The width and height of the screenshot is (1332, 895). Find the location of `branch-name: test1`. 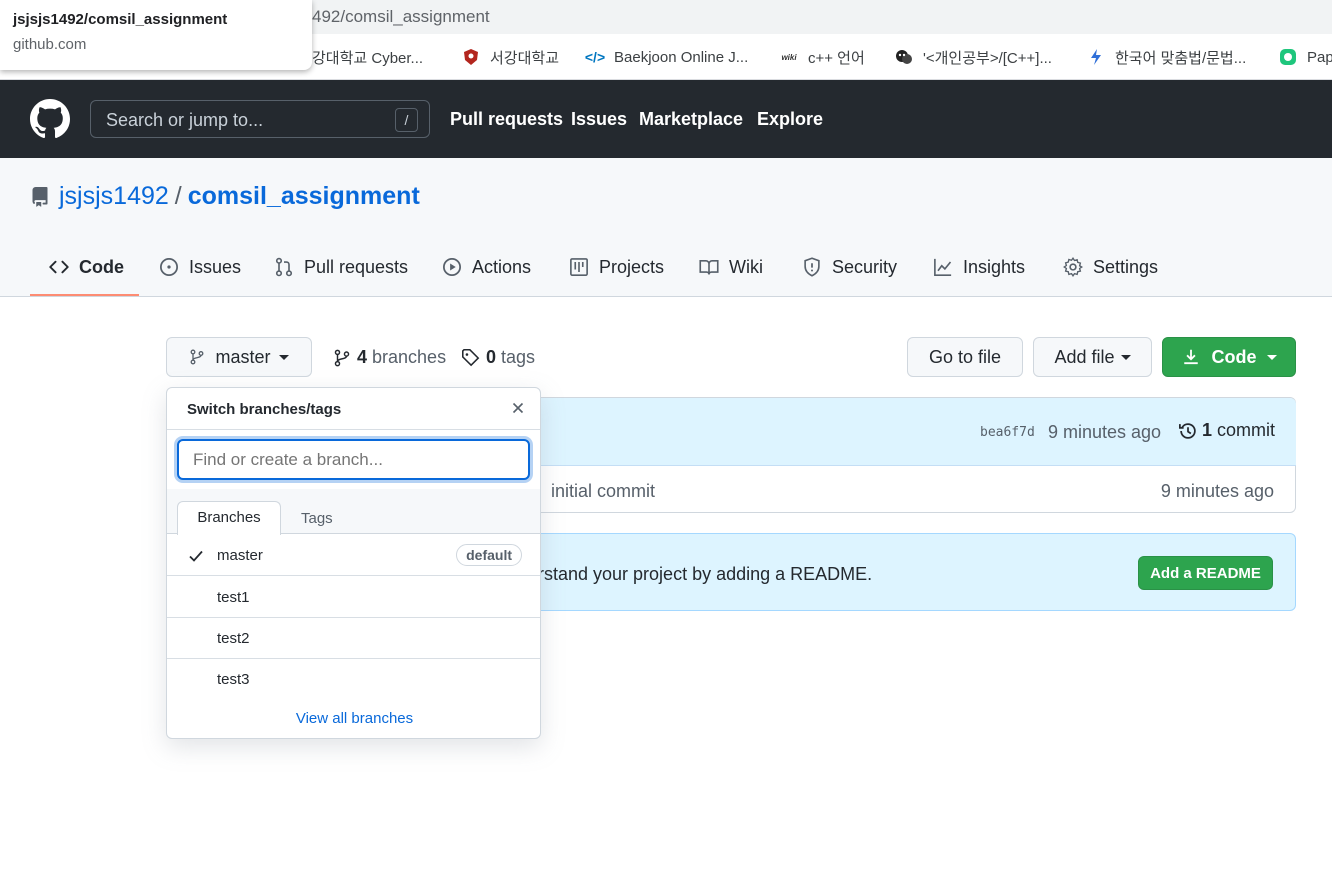

branch-name: test1 is located at coordinates (233, 597).